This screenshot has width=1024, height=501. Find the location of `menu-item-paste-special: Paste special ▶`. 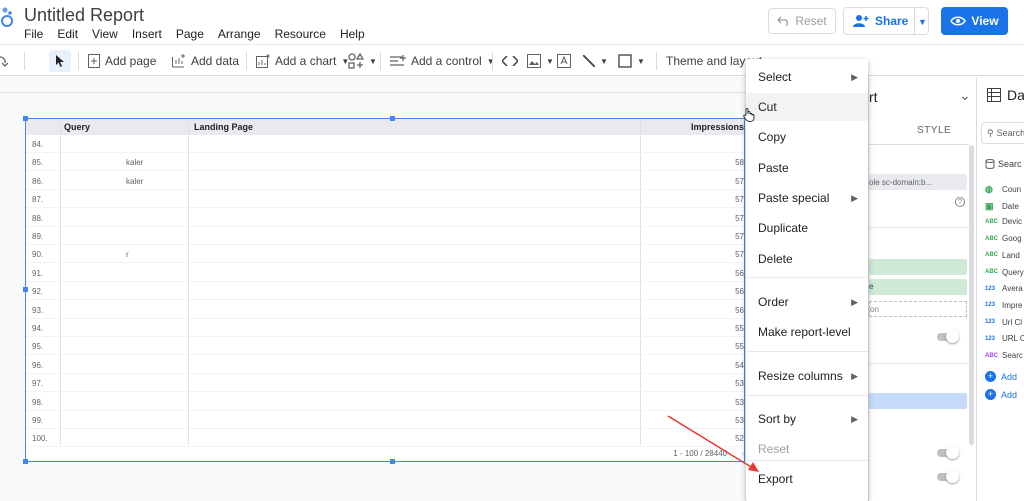

menu-item-paste-special: Paste special ▶ is located at coordinates (807, 198).